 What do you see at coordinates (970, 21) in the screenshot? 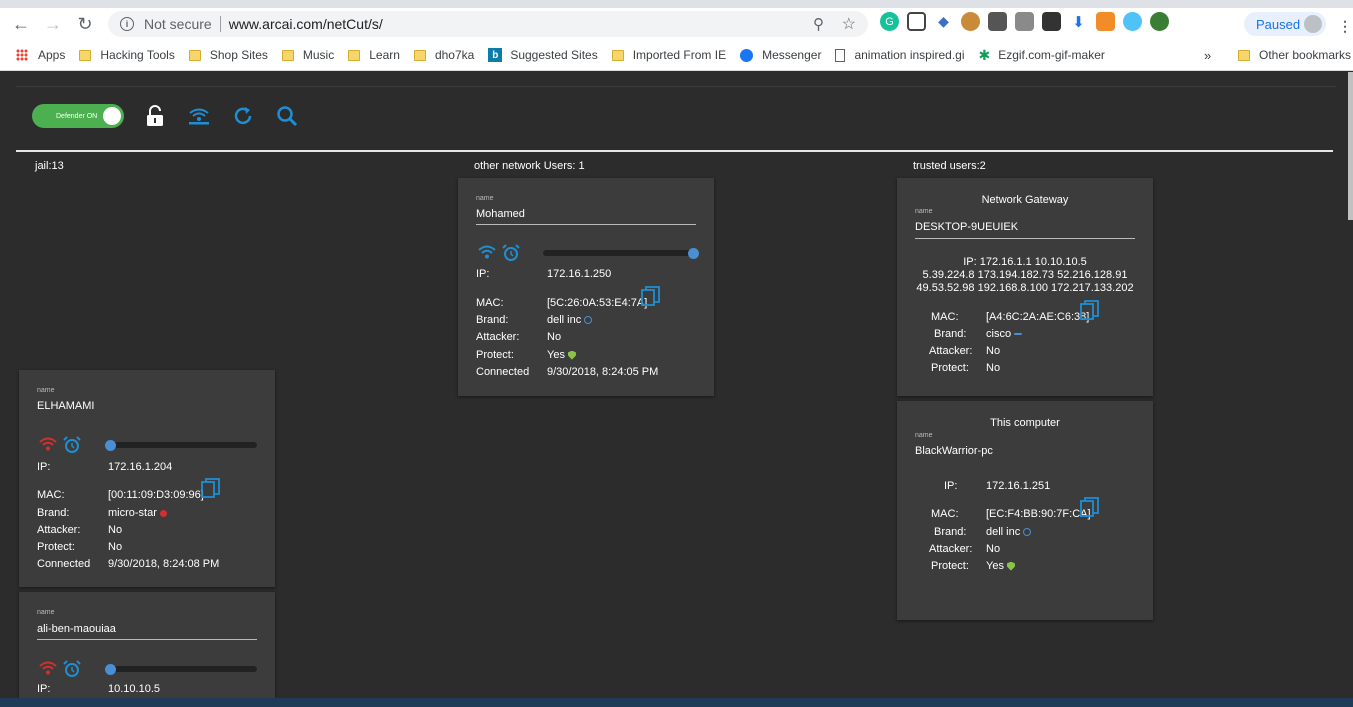
I see `cookie-icon` at bounding box center [970, 21].